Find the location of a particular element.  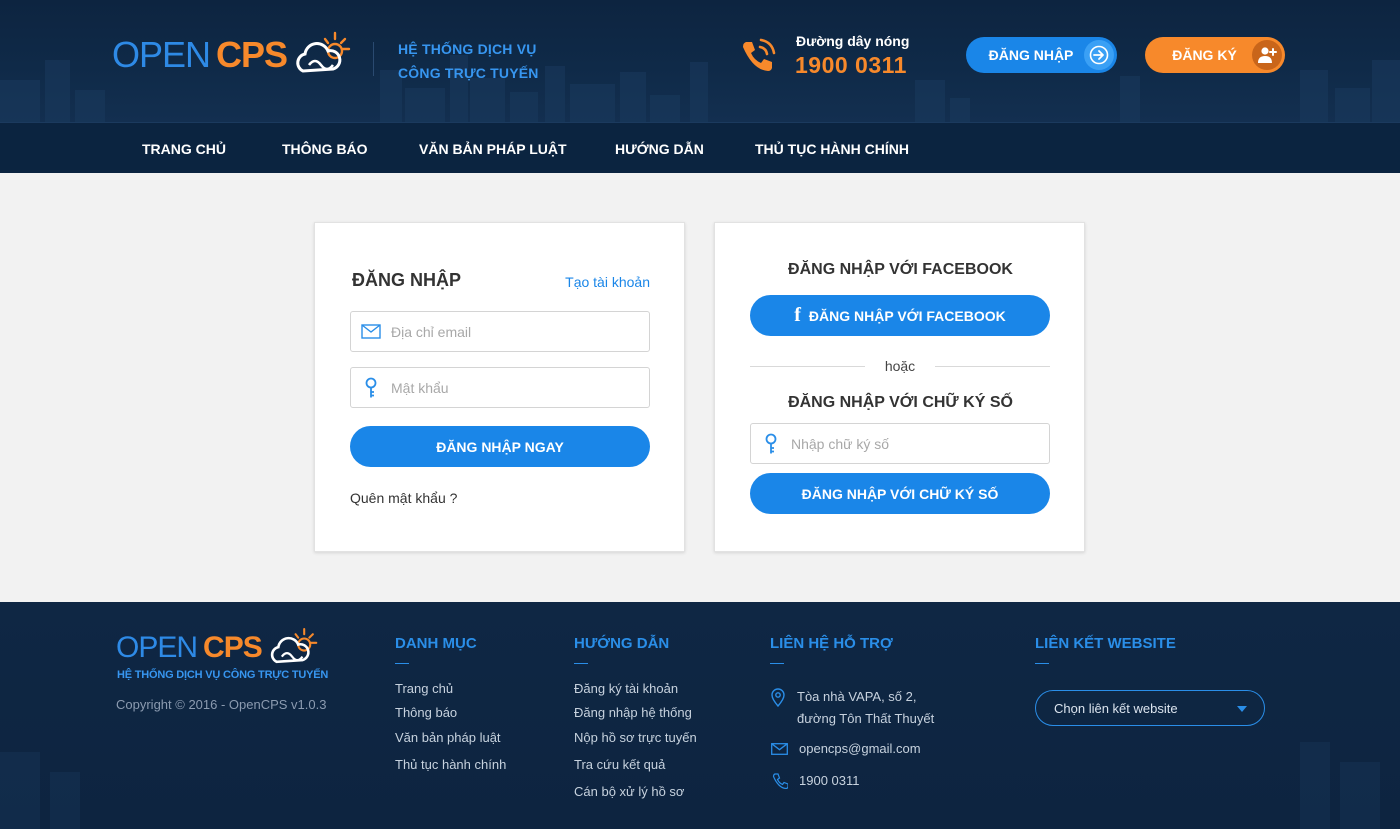

facebook-login-label: ĐĂNG NHẬP VỚI FACEBOOK is located at coordinates (907, 315).